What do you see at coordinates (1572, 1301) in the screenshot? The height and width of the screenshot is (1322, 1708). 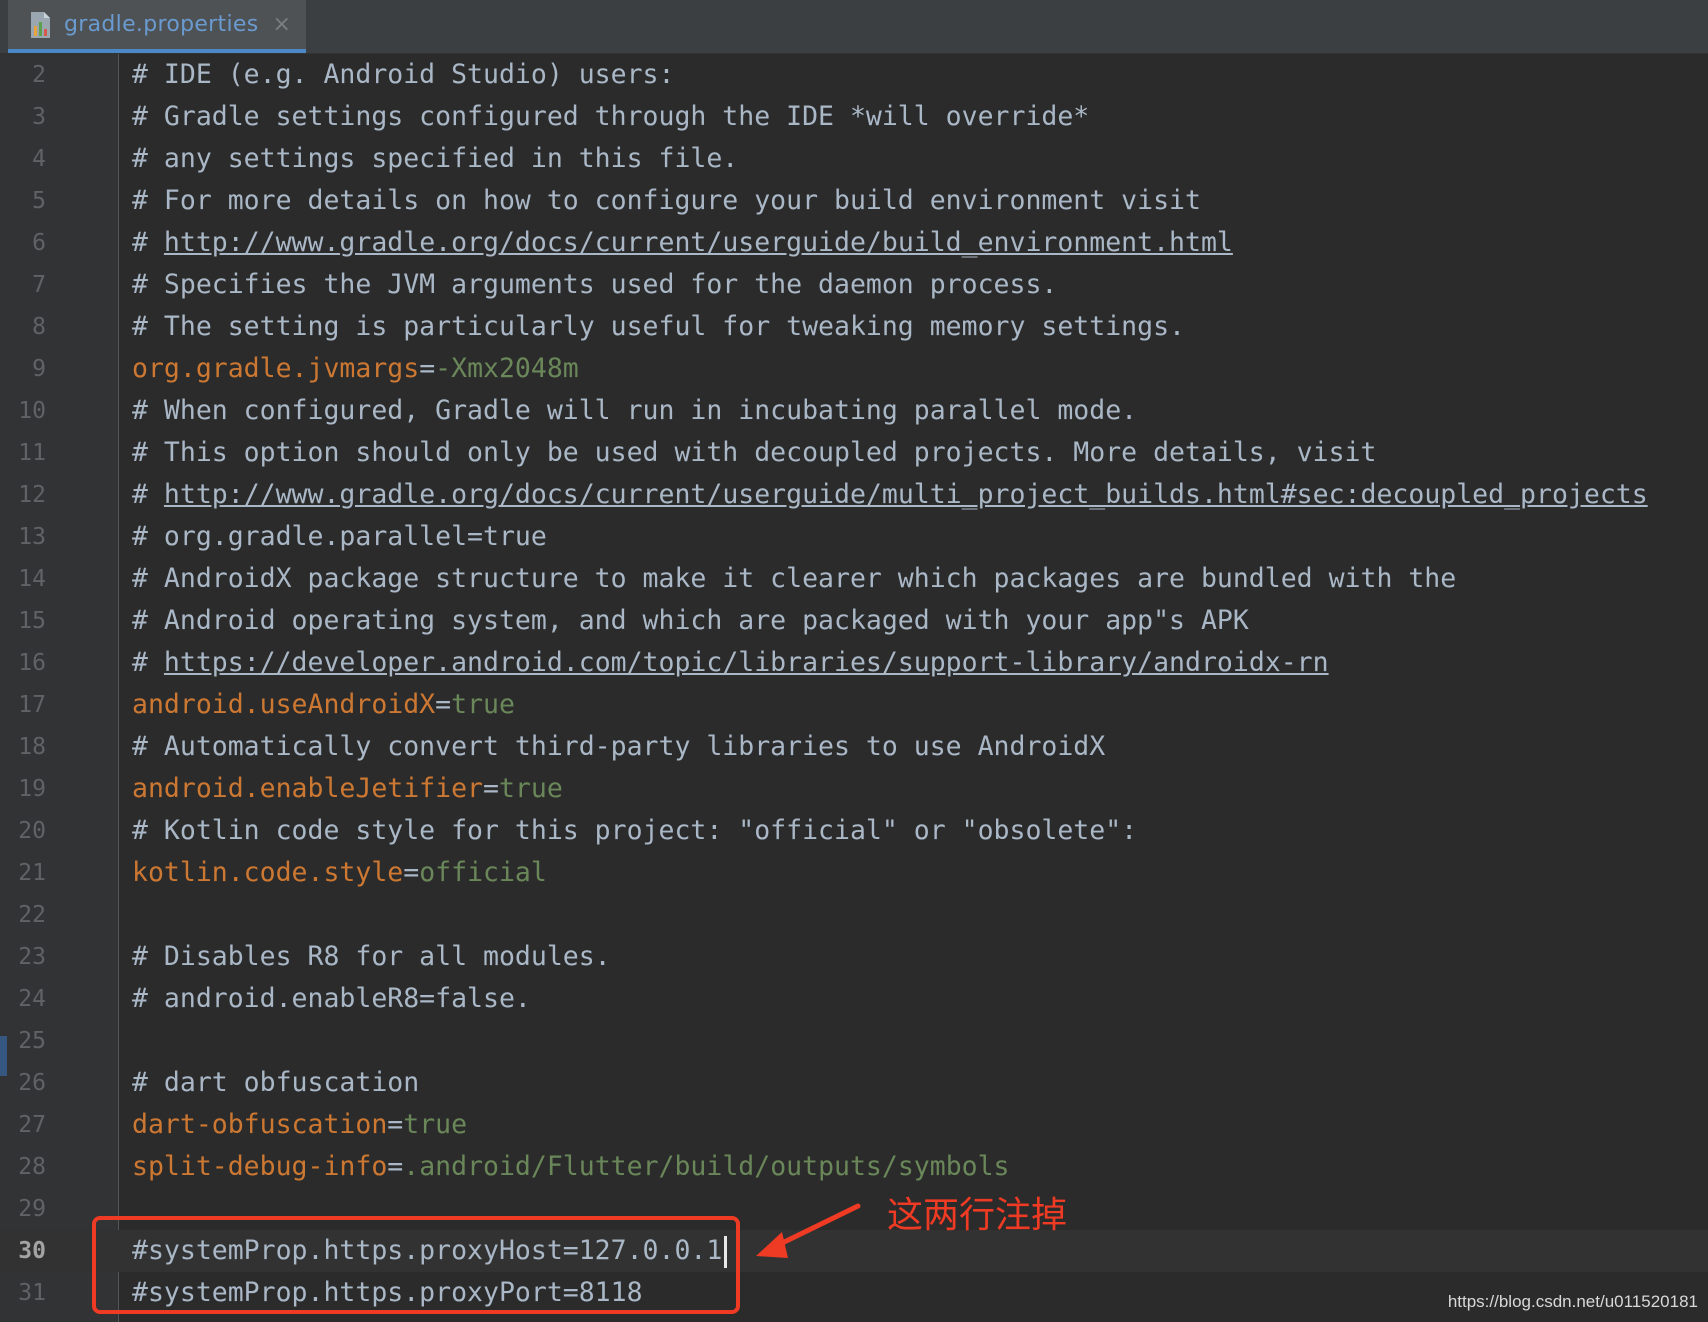 I see `watermark: https://blog.csdn.net/u011520181` at bounding box center [1572, 1301].